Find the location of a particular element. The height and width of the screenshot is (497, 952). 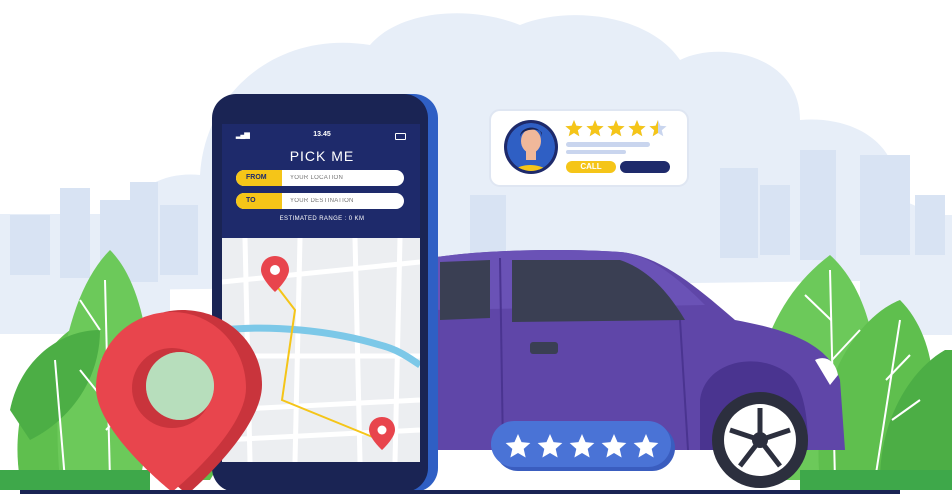

message-button is located at coordinates (645, 167).